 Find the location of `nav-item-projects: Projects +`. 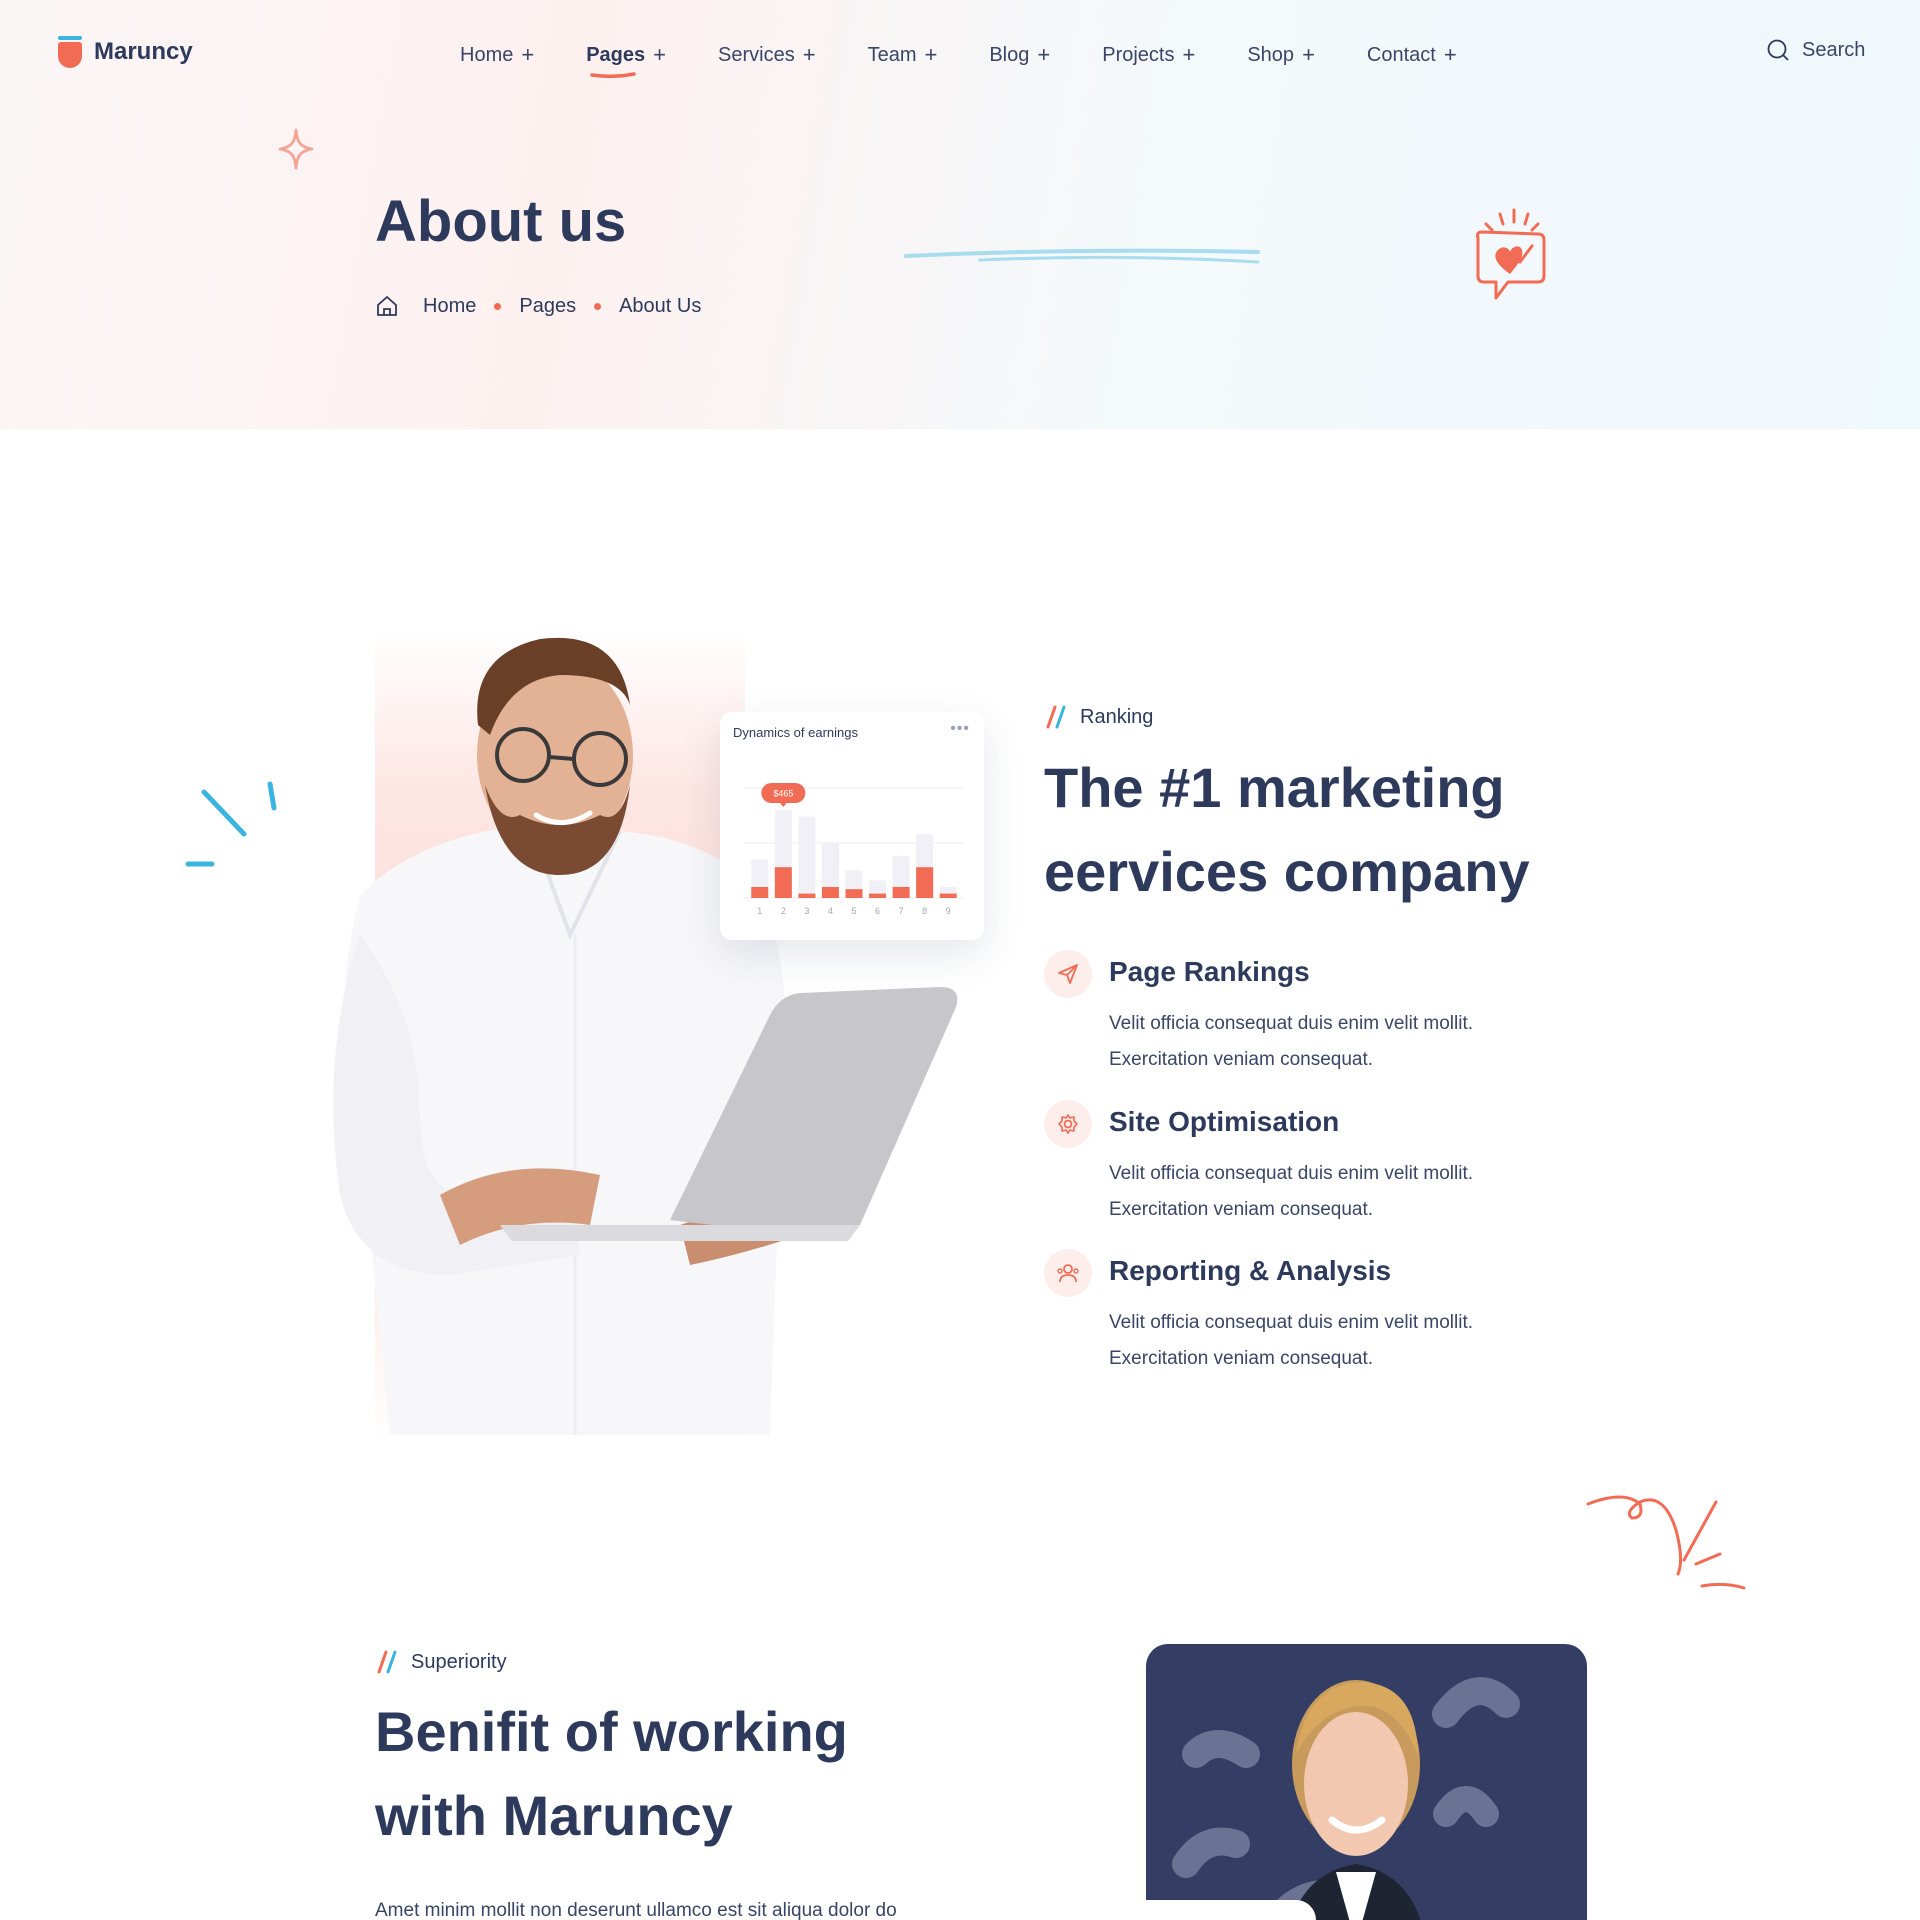

nav-item-projects: Projects + is located at coordinates (1148, 55).